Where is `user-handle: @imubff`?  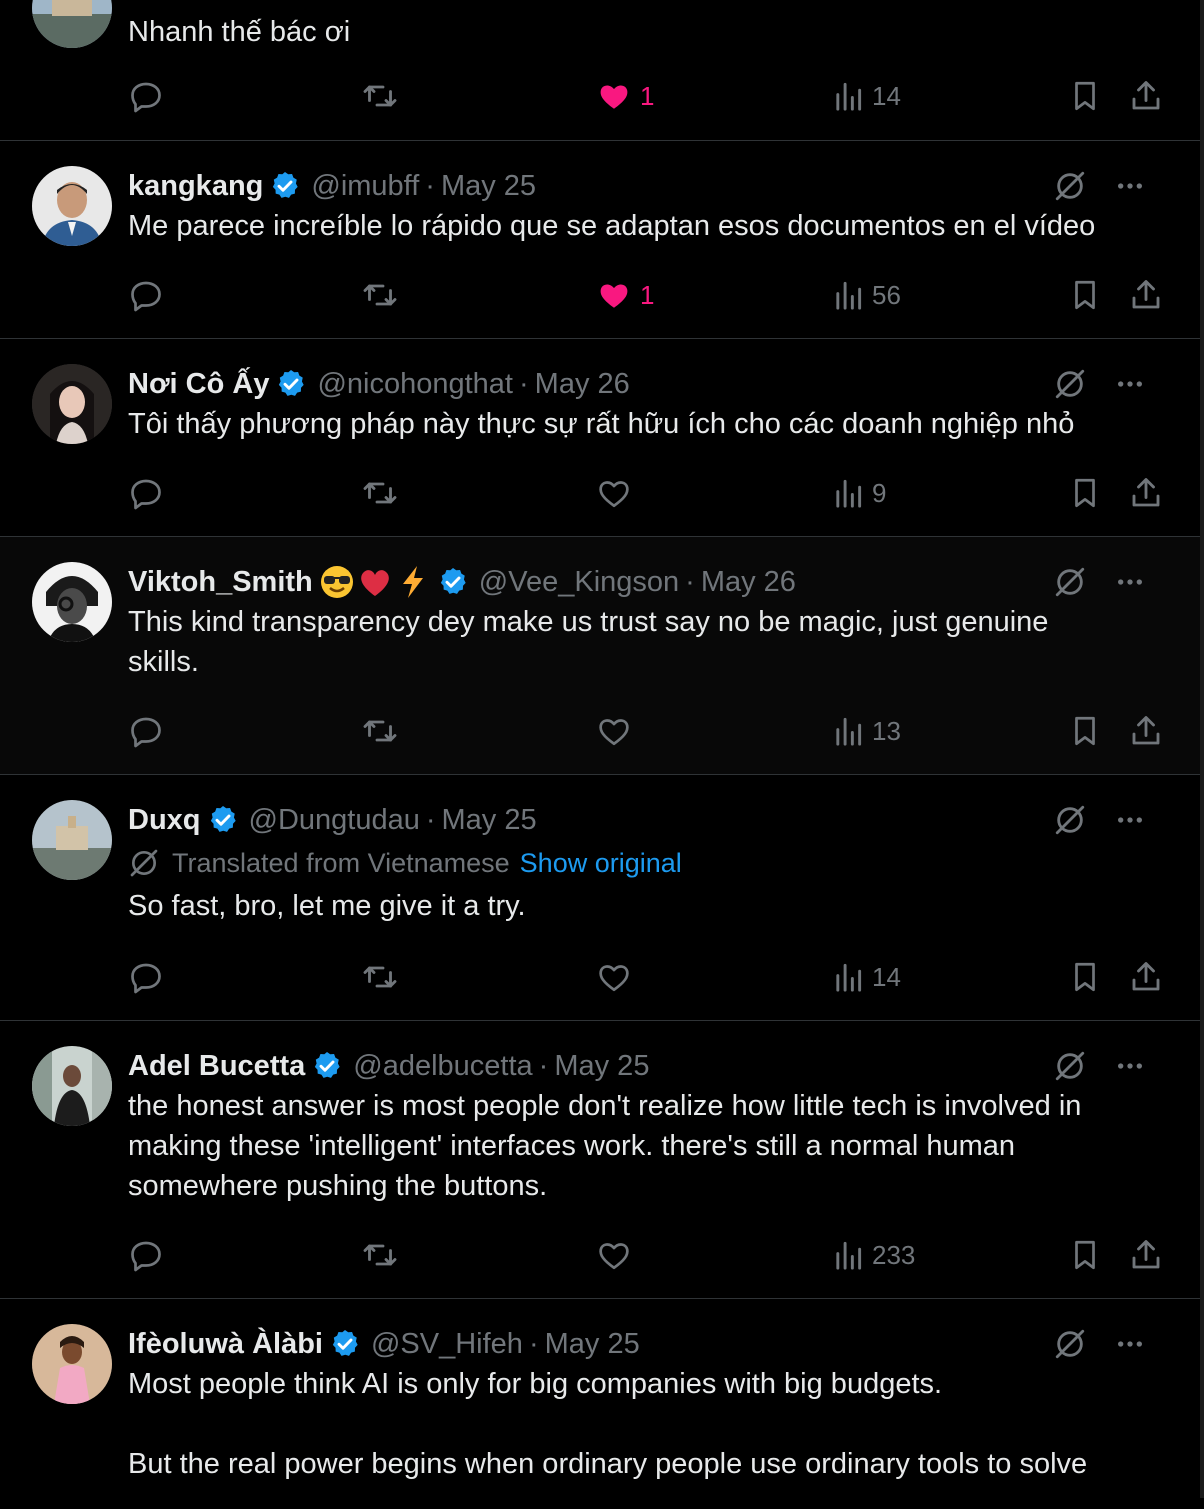
user-handle: @imubff is located at coordinates (365, 186).